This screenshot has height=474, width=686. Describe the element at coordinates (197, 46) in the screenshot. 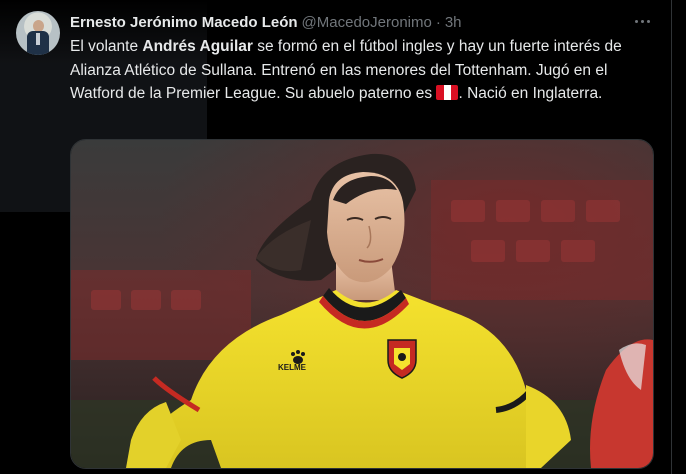

I see `tweet-text-bold: Andrés Aguilar` at that location.